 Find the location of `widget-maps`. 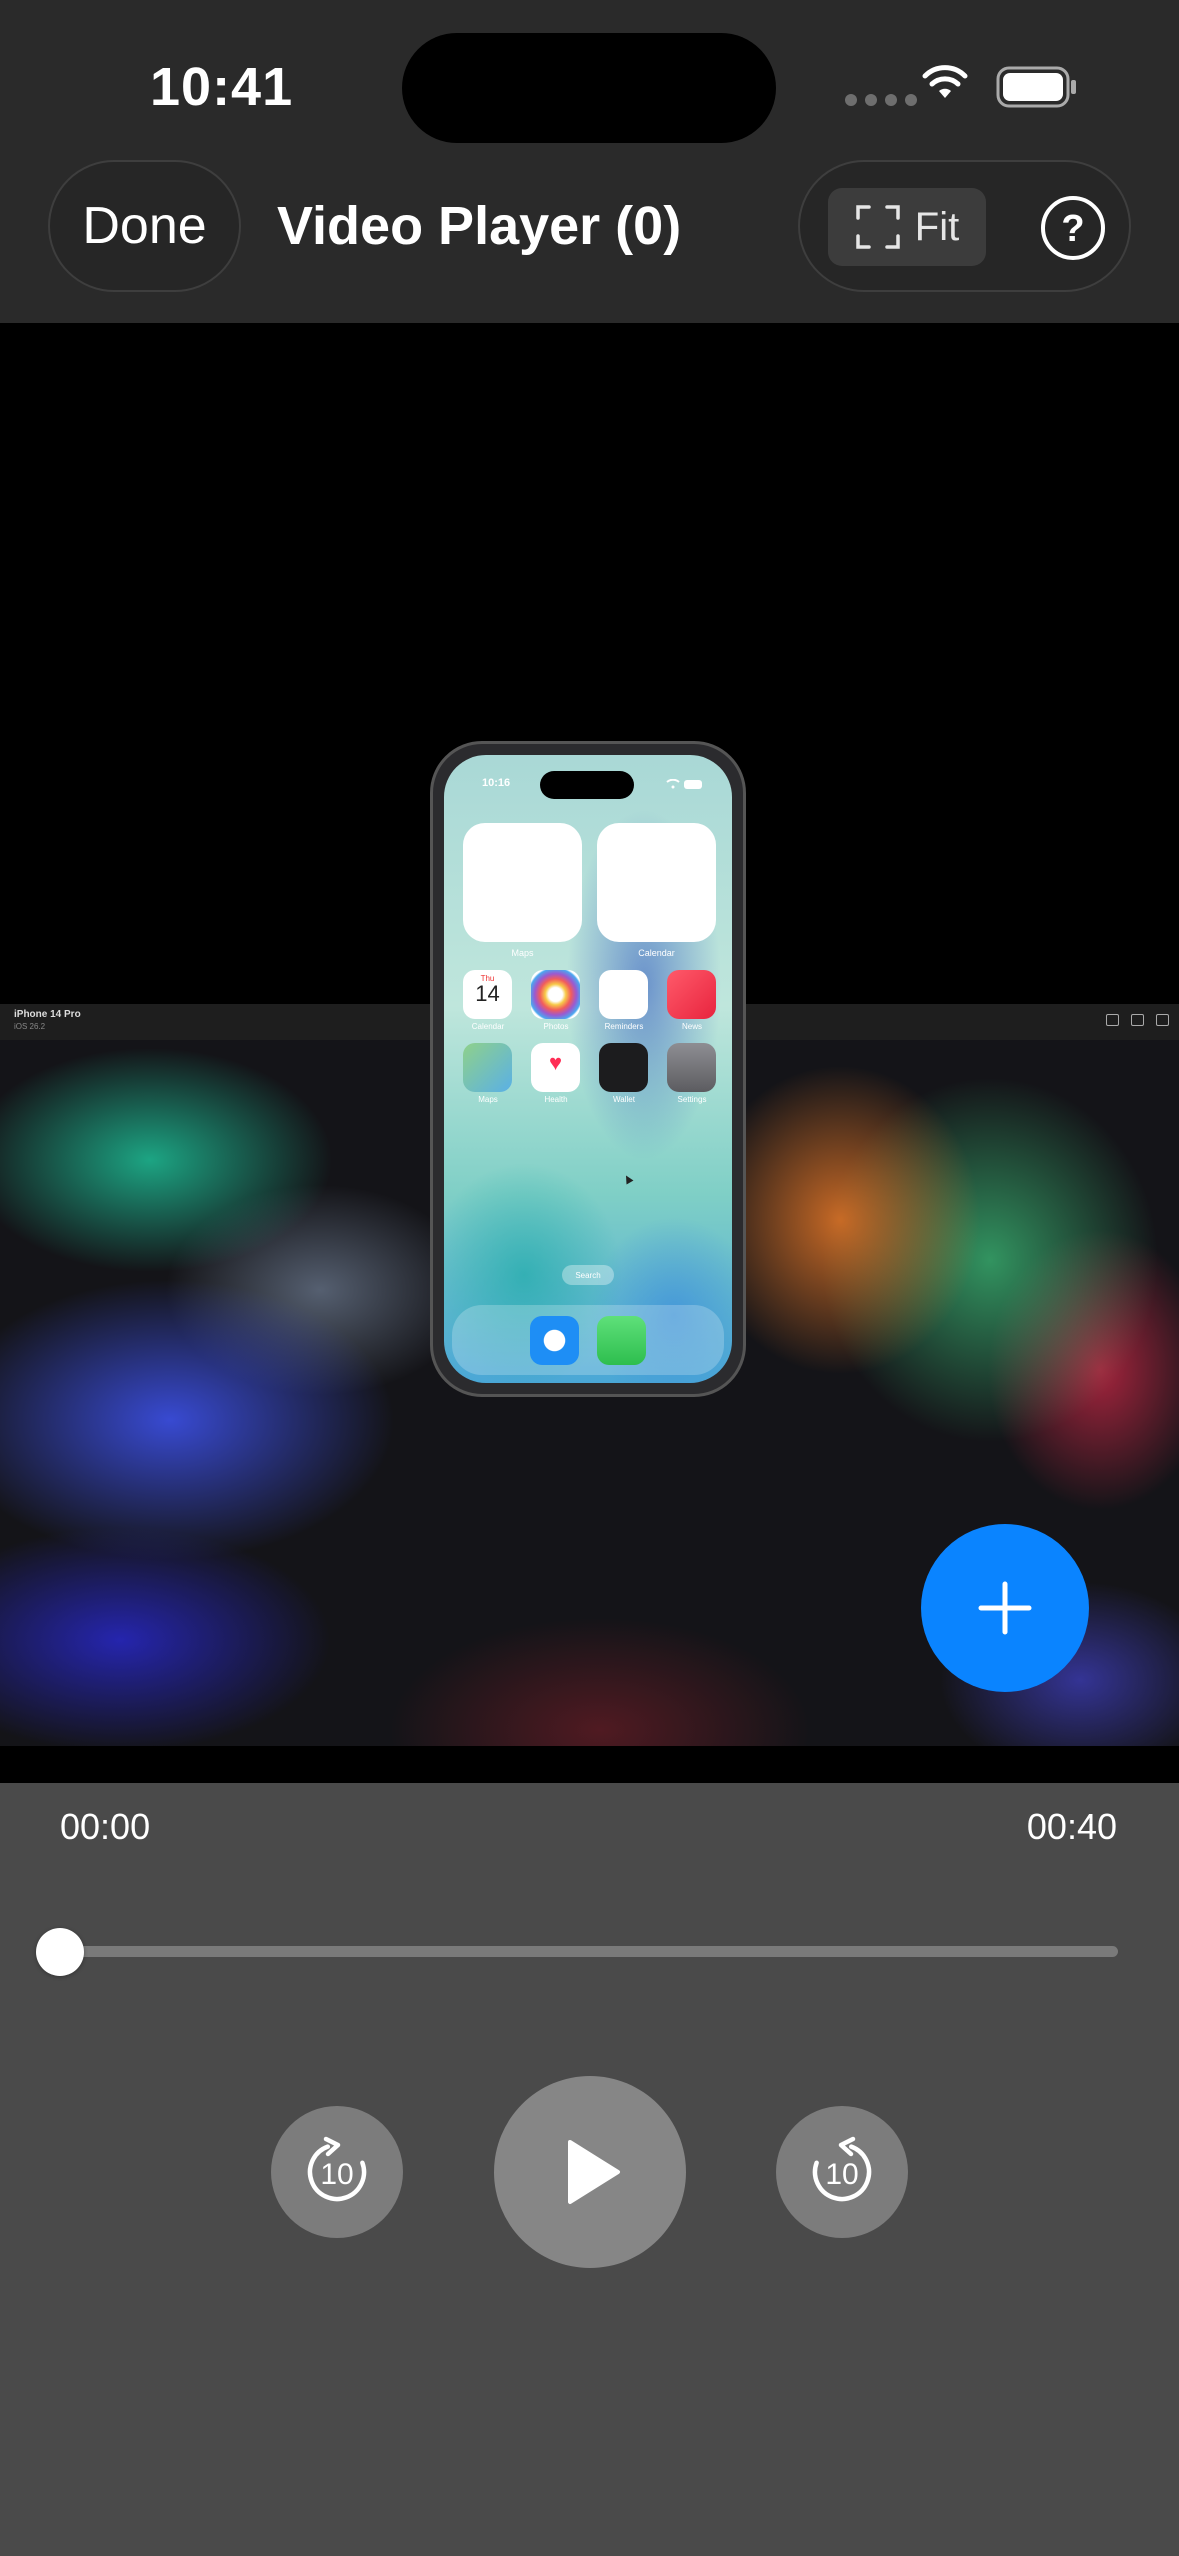

widget-maps is located at coordinates (522, 882).